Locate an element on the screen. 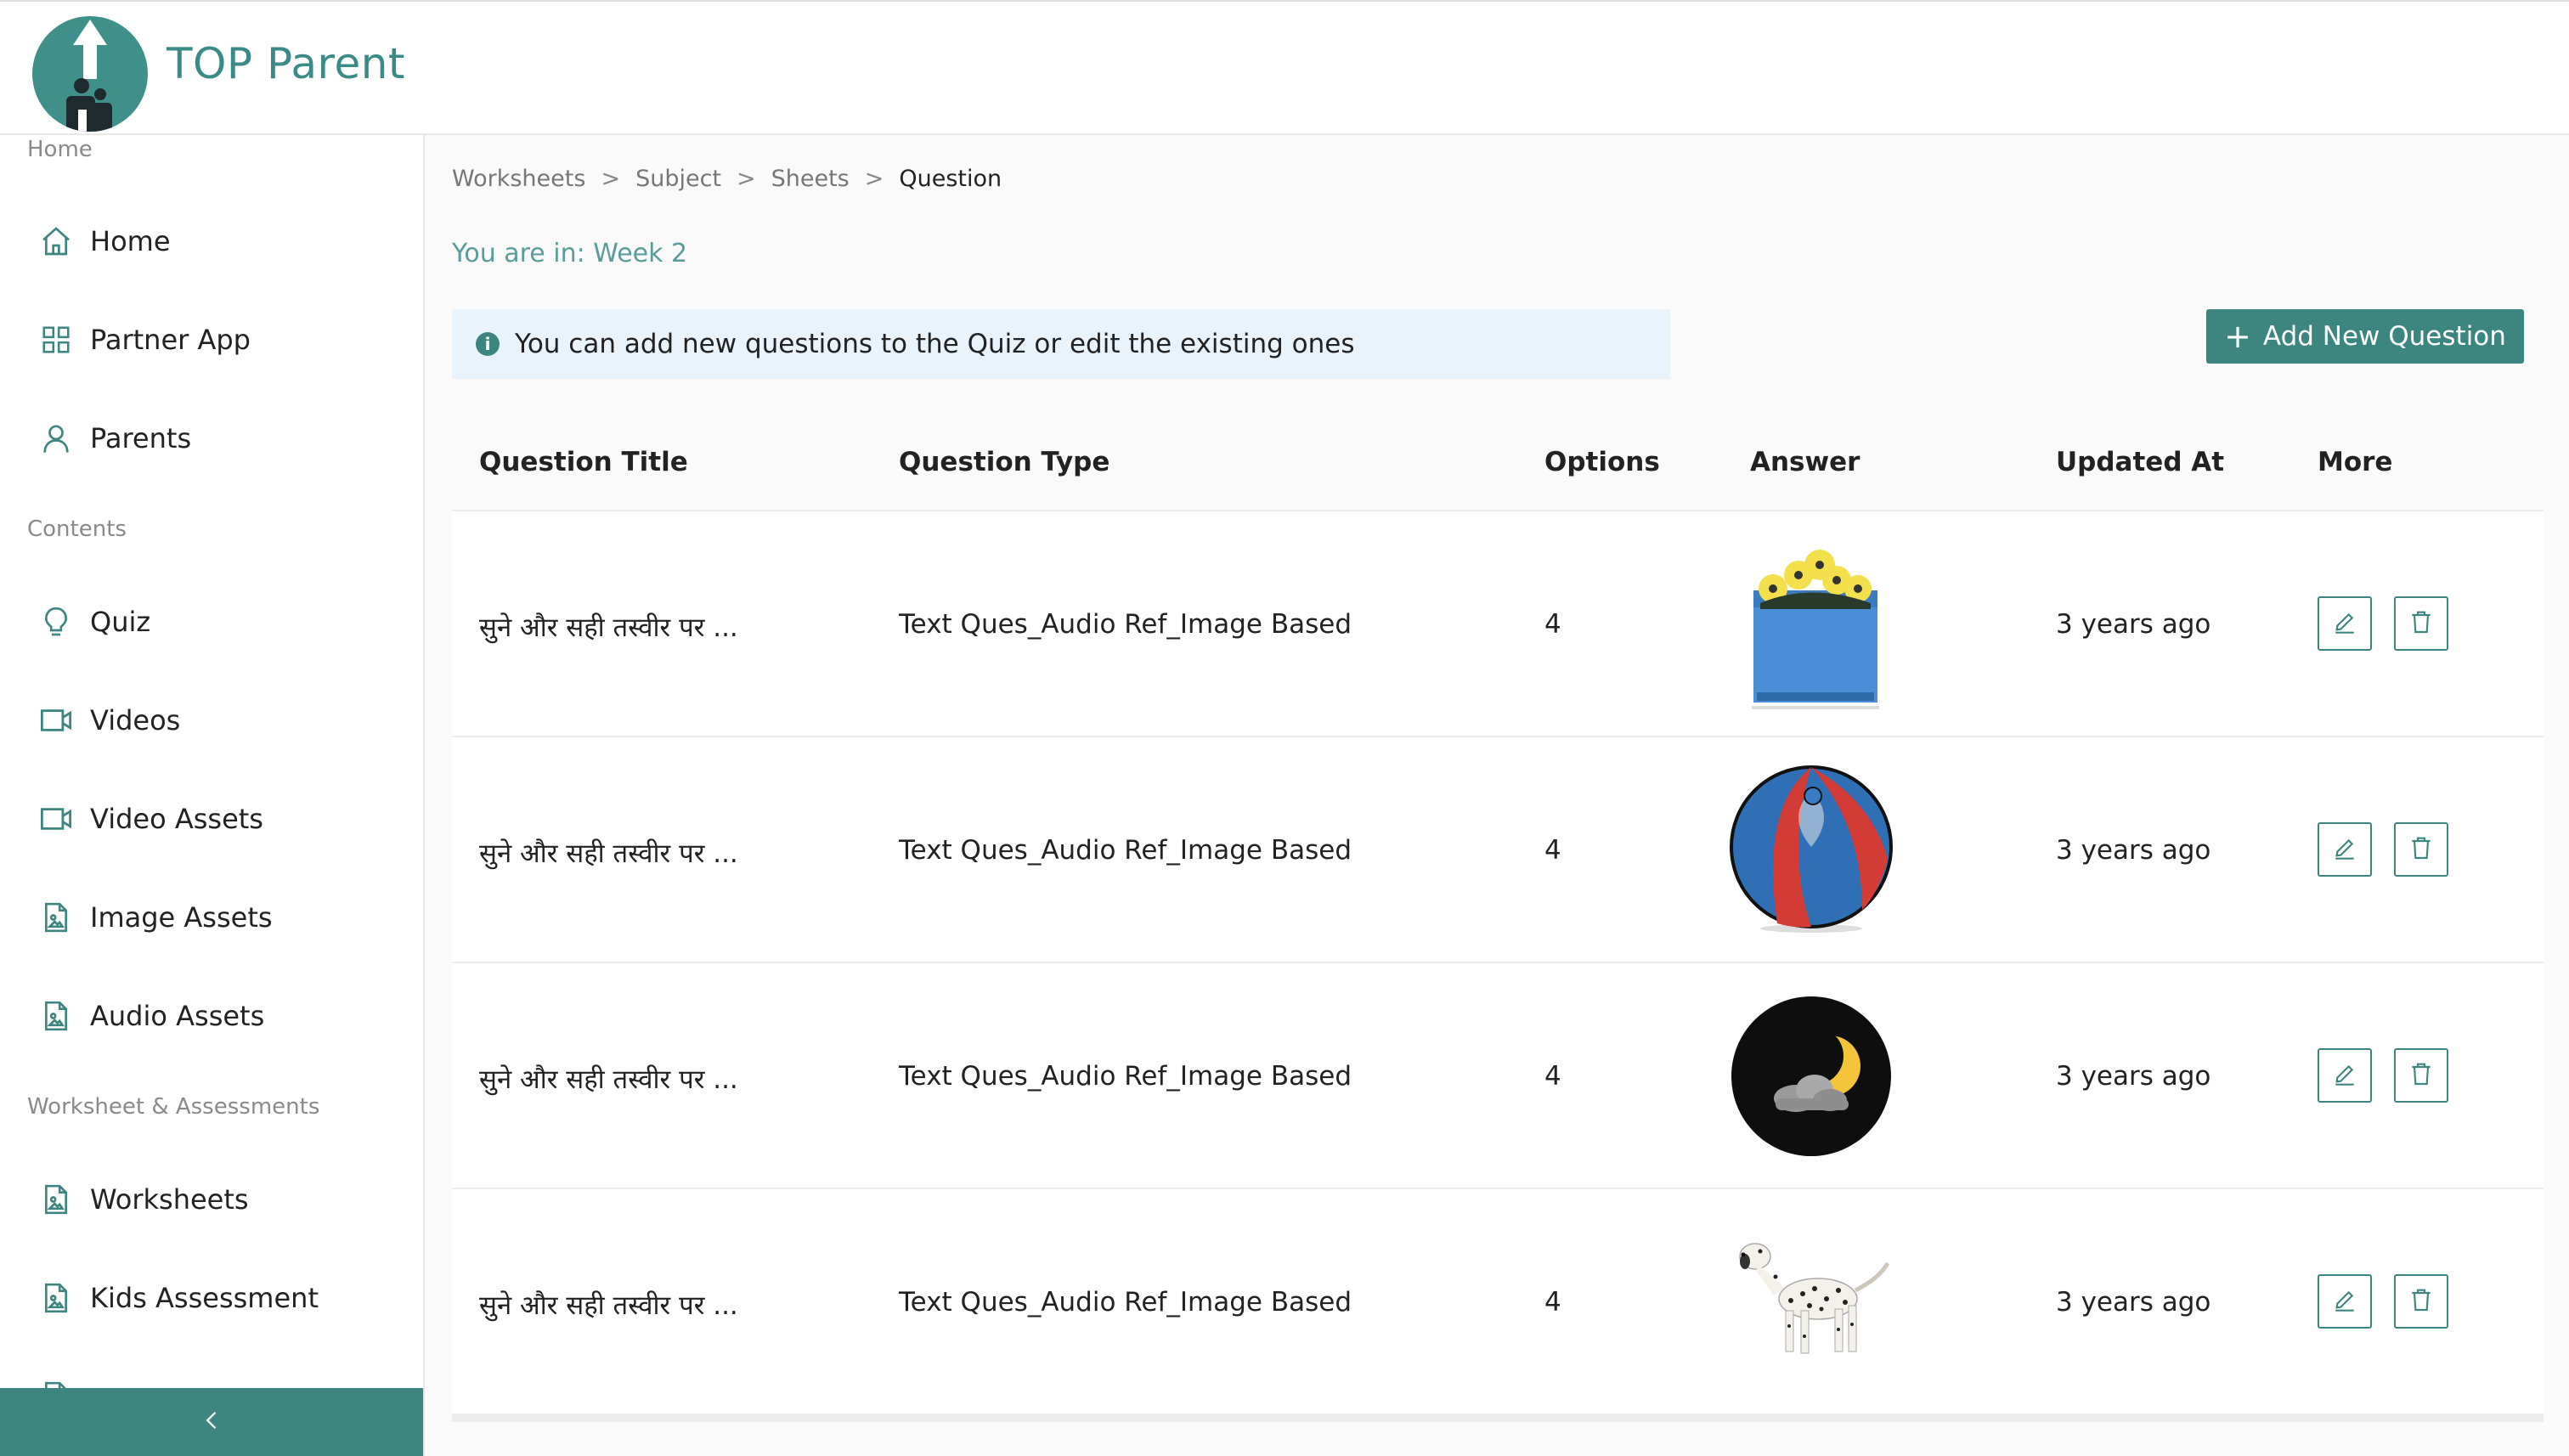 This screenshot has height=1456, width=2569. chevron-left-icon is located at coordinates (212, 1422).